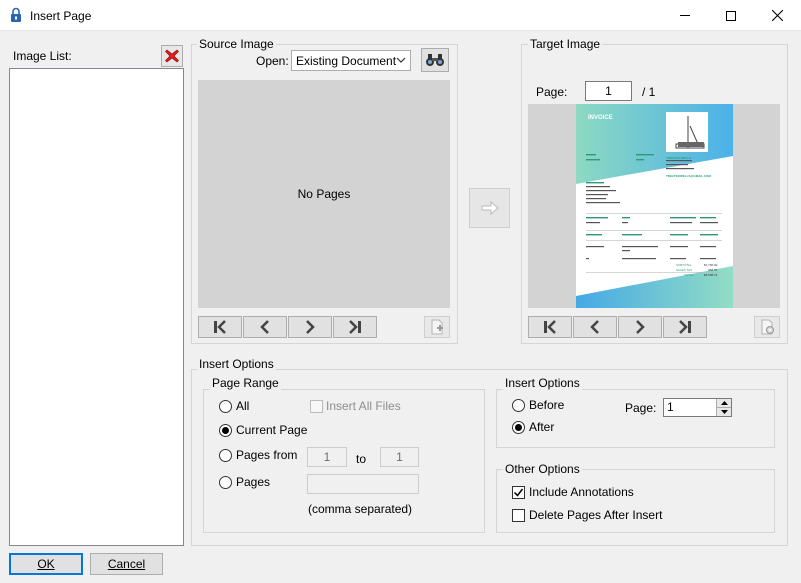 The height and width of the screenshot is (583, 801). I want to click on open-dropdown: Existing Document, so click(351, 60).